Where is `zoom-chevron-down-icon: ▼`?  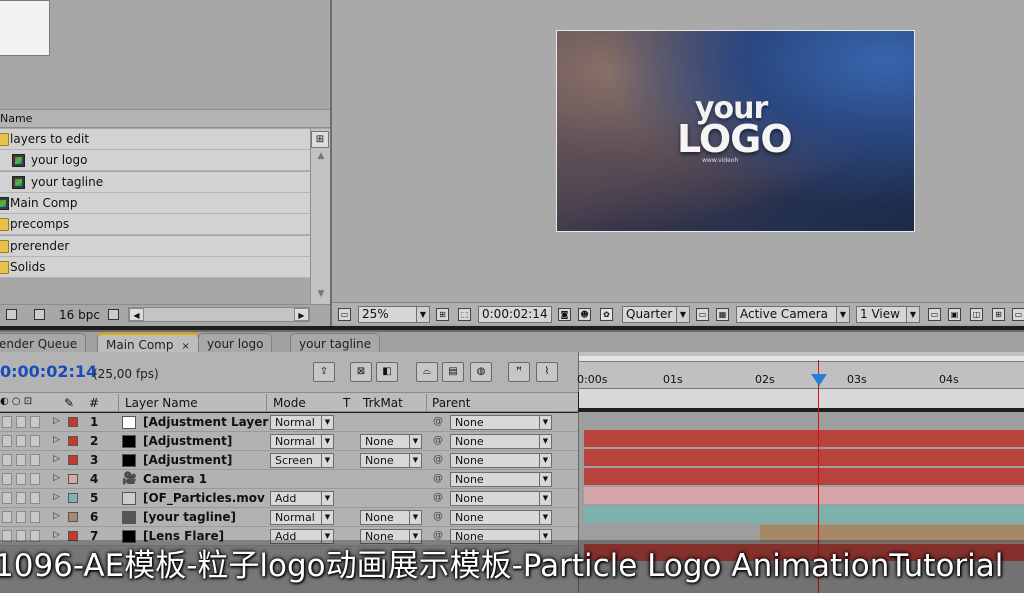 zoom-chevron-down-icon: ▼ is located at coordinates (423, 314).